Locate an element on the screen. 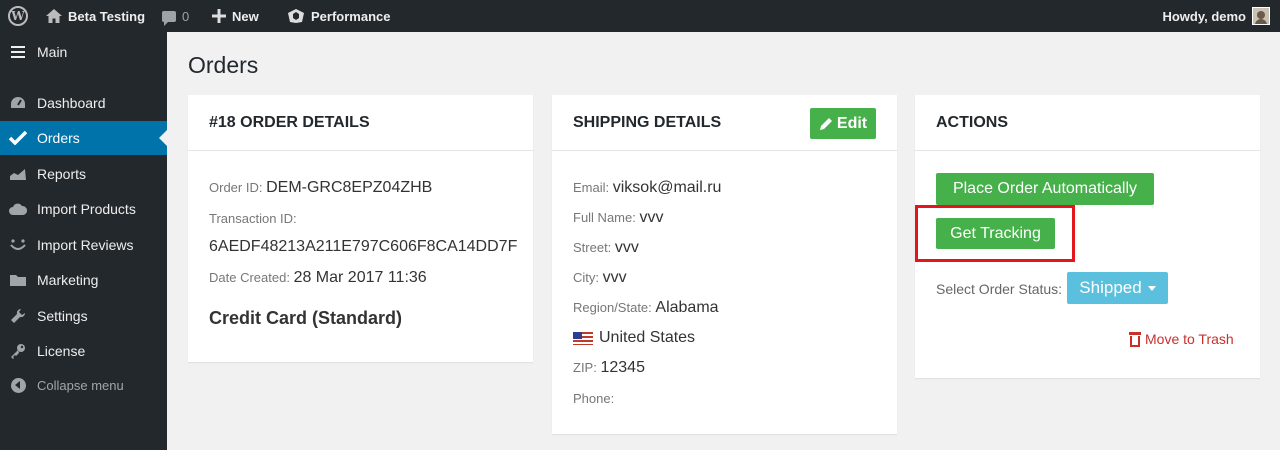  sidebar-item-license: License is located at coordinates (83, 351).